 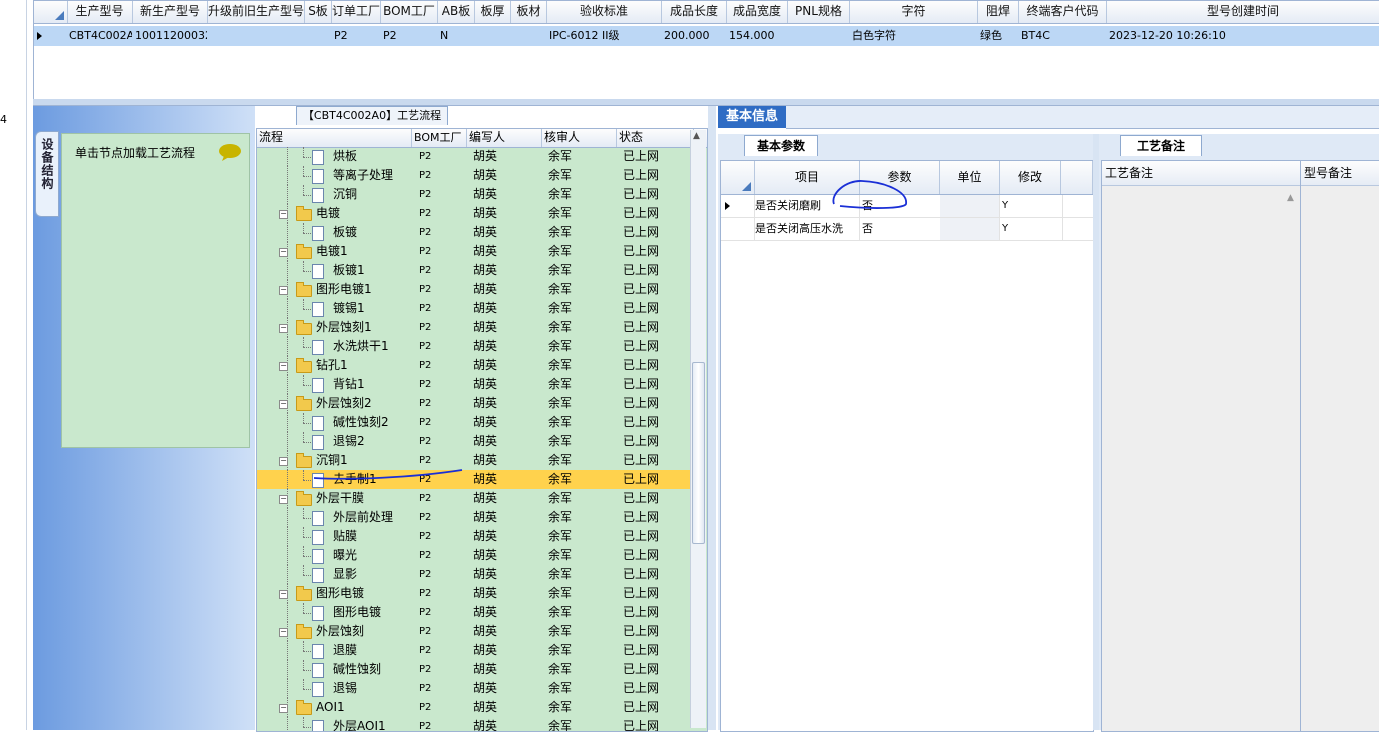 What do you see at coordinates (698, 453) in the screenshot?
I see `tree-scrollbar-thumb` at bounding box center [698, 453].